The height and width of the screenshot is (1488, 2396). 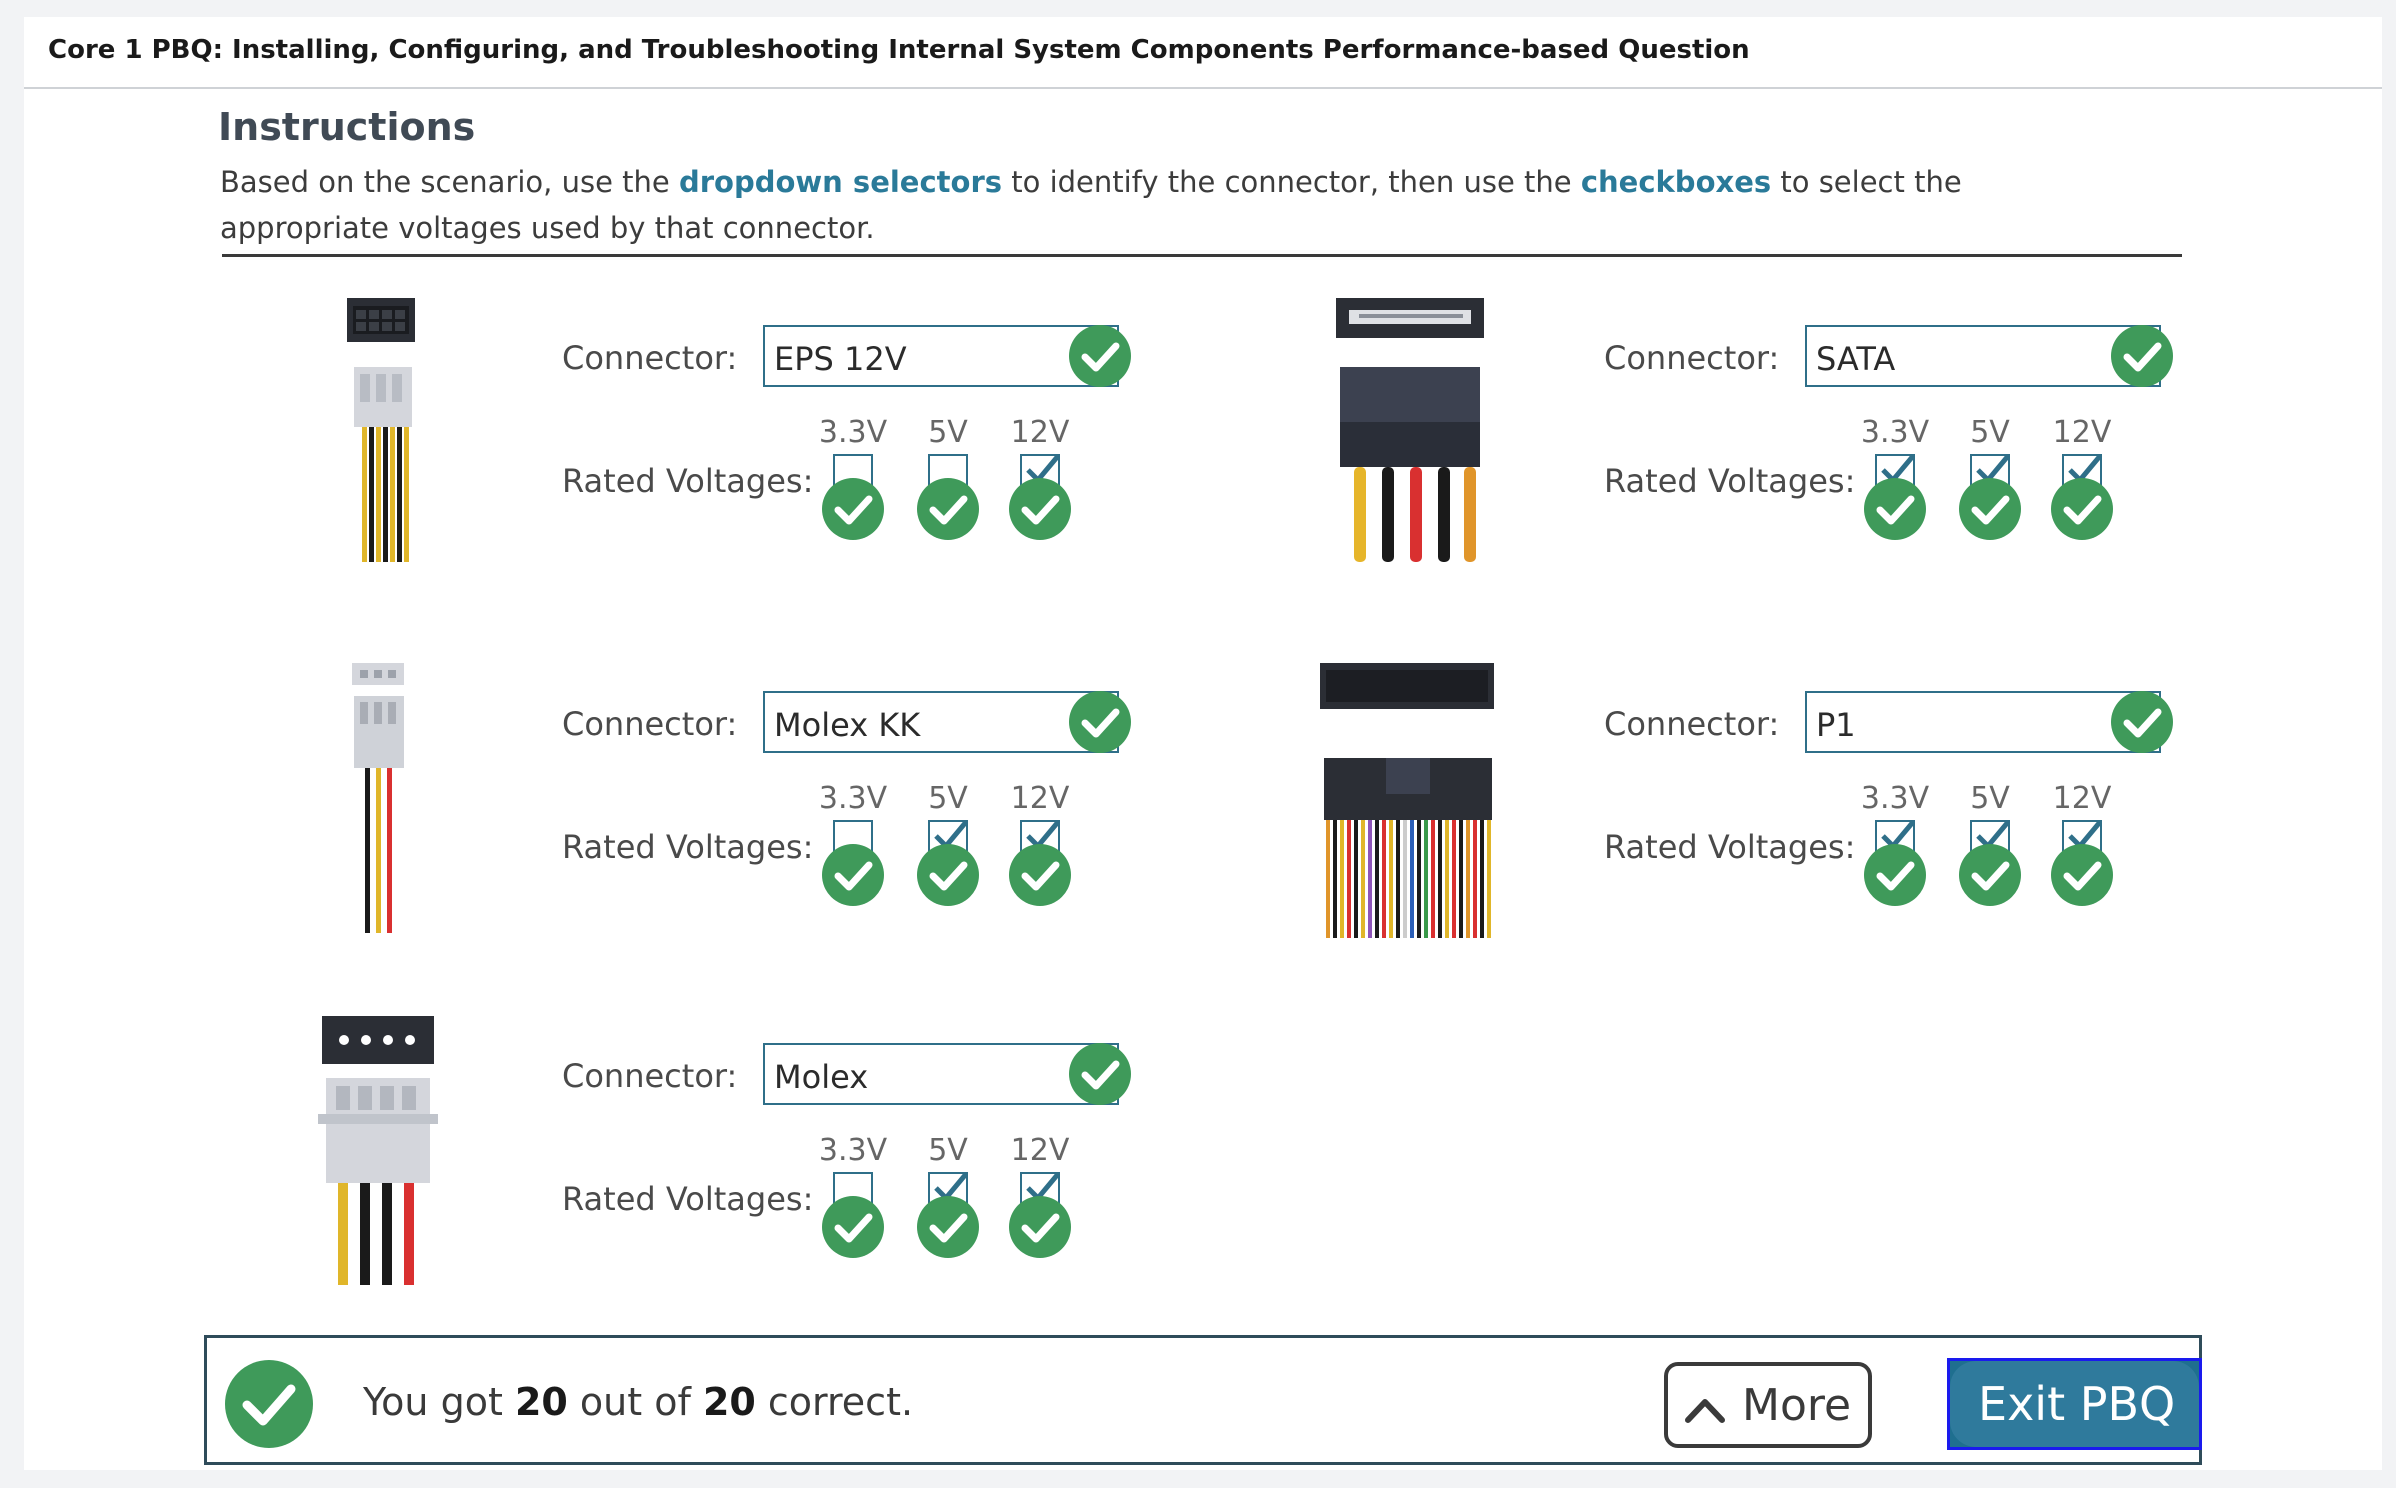 What do you see at coordinates (1705, 1411) in the screenshot?
I see `chevron-up-icon` at bounding box center [1705, 1411].